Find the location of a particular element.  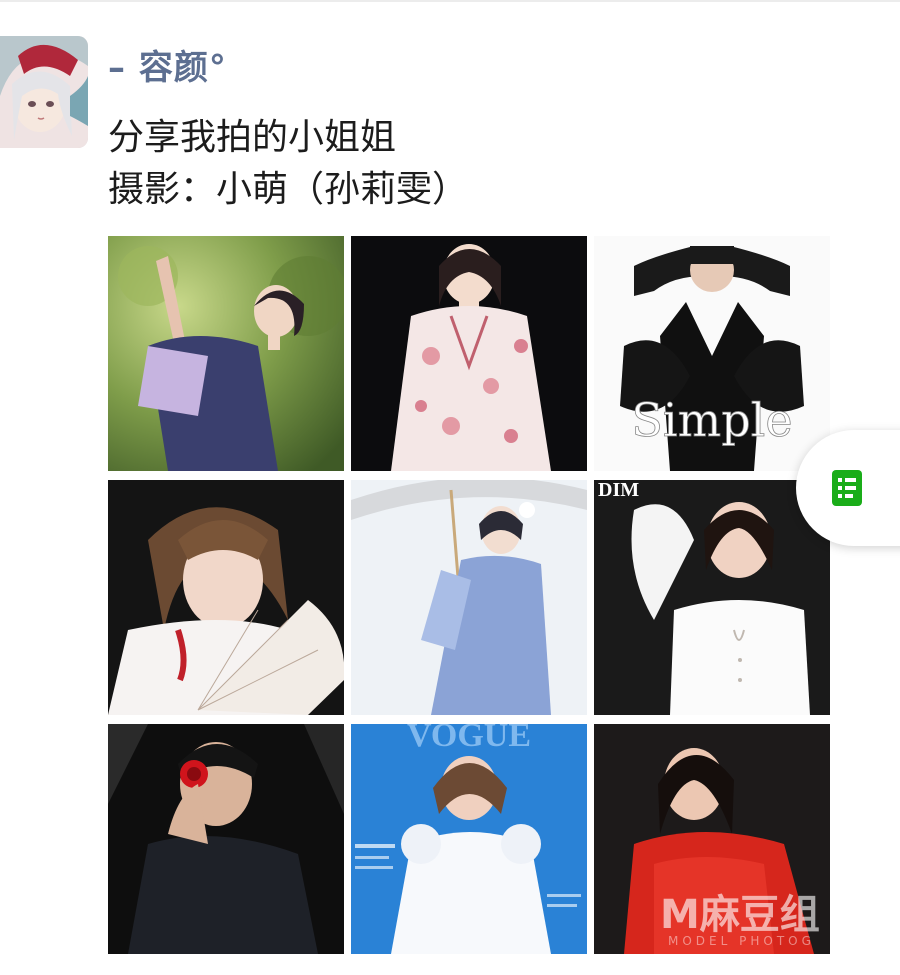

post-text-line: 摄影：小萌（孙莉雯） is located at coordinates (288, 189).